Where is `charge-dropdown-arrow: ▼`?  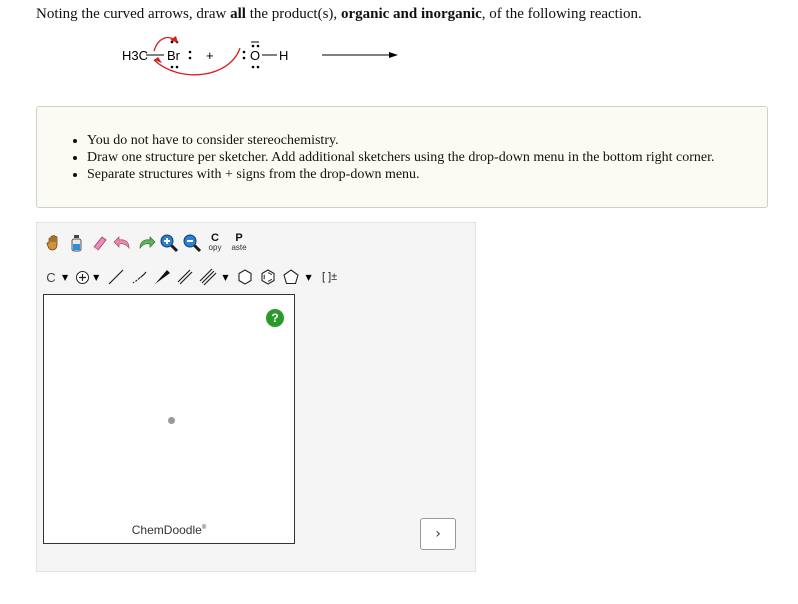
charge-dropdown-arrow: ▼ is located at coordinates (96, 277).